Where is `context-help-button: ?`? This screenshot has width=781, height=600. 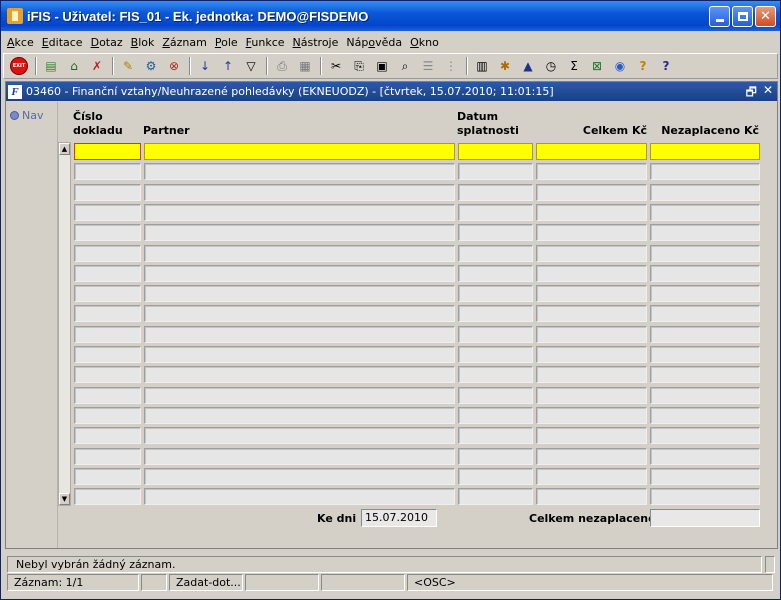 context-help-button: ? is located at coordinates (666, 66).